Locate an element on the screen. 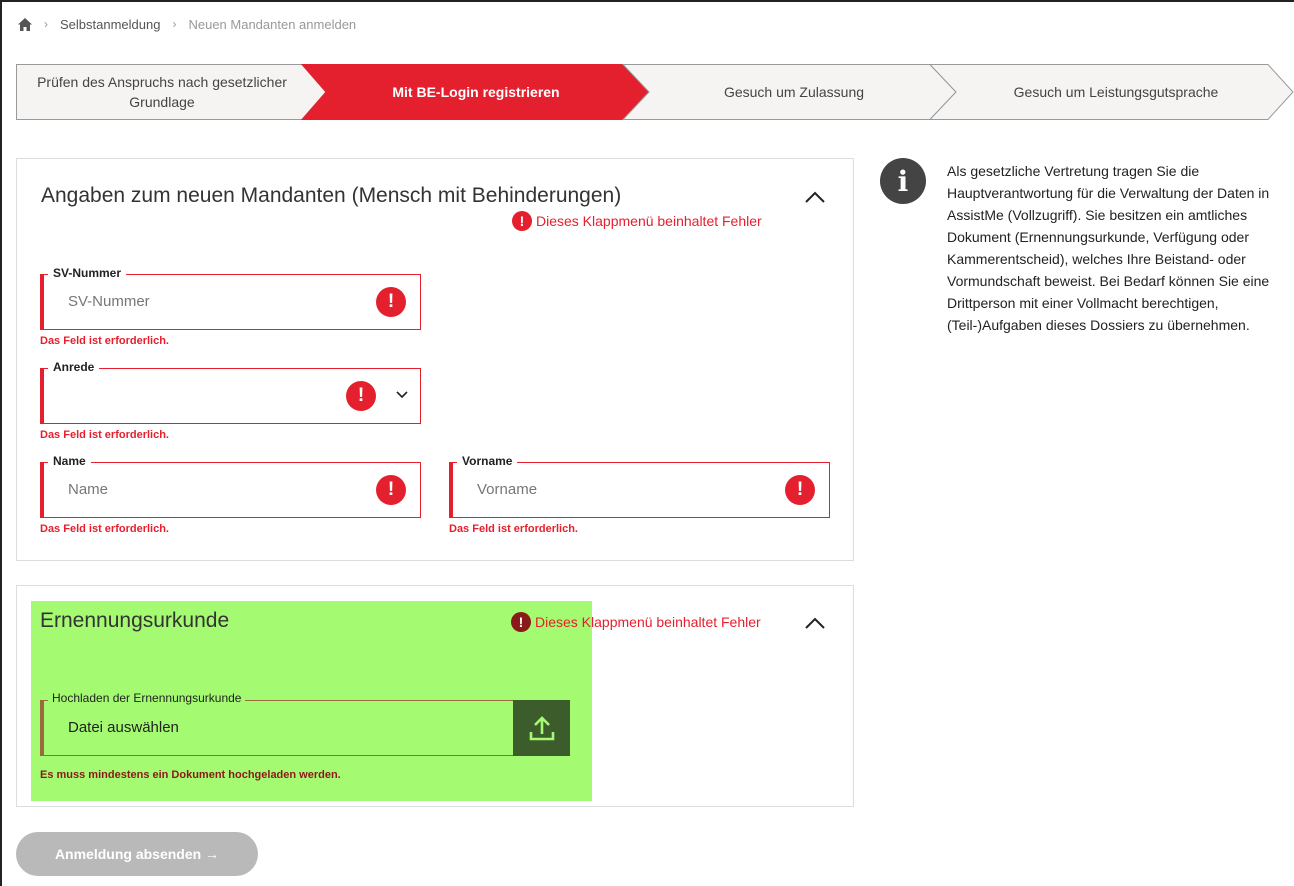  chevron-down-icon is located at coordinates (402, 395).